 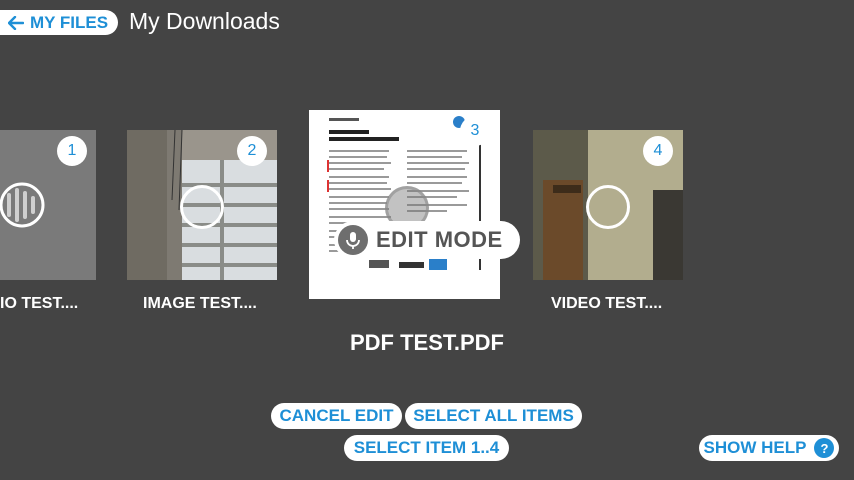 What do you see at coordinates (336, 416) in the screenshot?
I see `cancel-edit-button: CANCEL EDIT` at bounding box center [336, 416].